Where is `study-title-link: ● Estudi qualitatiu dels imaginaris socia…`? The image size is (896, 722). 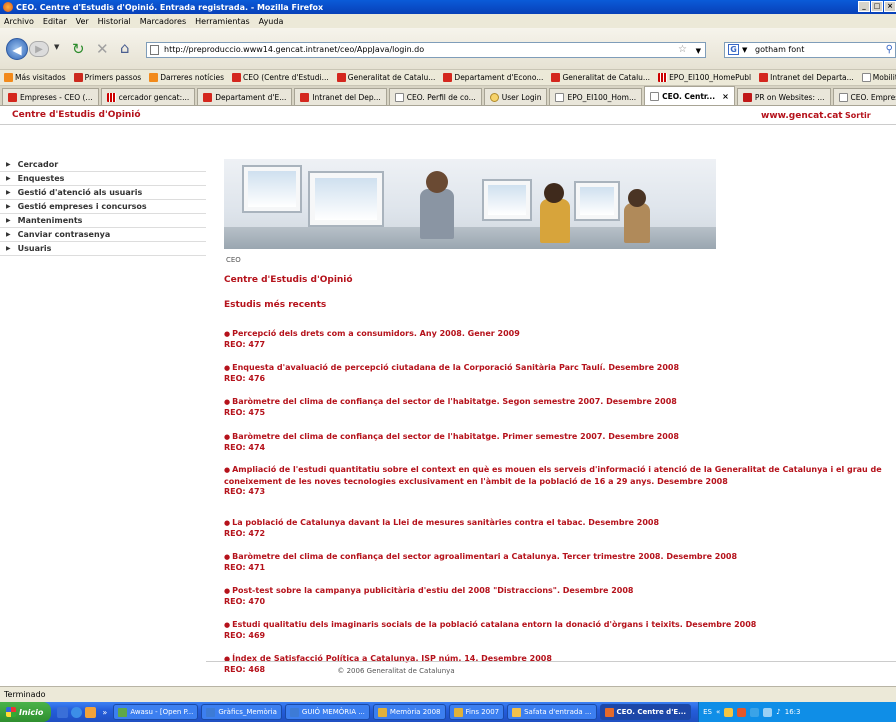 study-title-link: ● Estudi qualitatiu dels imaginaris socia… is located at coordinates (558, 625).